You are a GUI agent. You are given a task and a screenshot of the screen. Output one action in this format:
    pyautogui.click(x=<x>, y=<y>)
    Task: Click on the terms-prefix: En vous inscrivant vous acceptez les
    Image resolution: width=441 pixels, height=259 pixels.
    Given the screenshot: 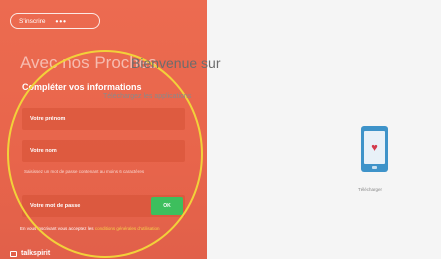 What is the action you would take?
    pyautogui.click(x=57, y=228)
    